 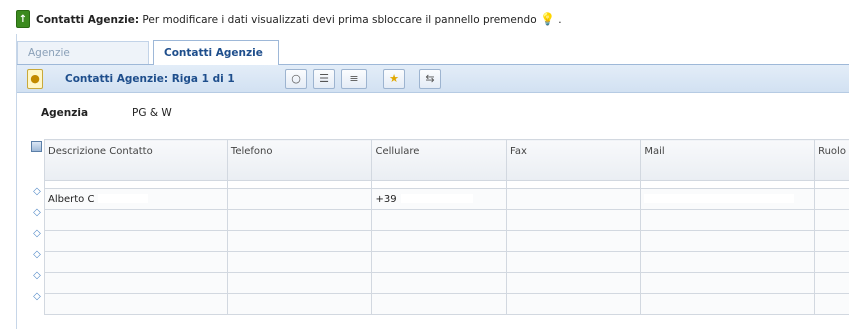 I want to click on tab-strip: Agenzie Contatti Agenzie, so click(x=433, y=51).